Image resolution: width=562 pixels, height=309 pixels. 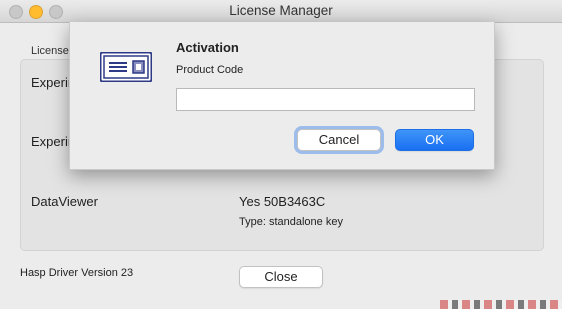 I want to click on group-label: Licenses, so click(x=53, y=51).